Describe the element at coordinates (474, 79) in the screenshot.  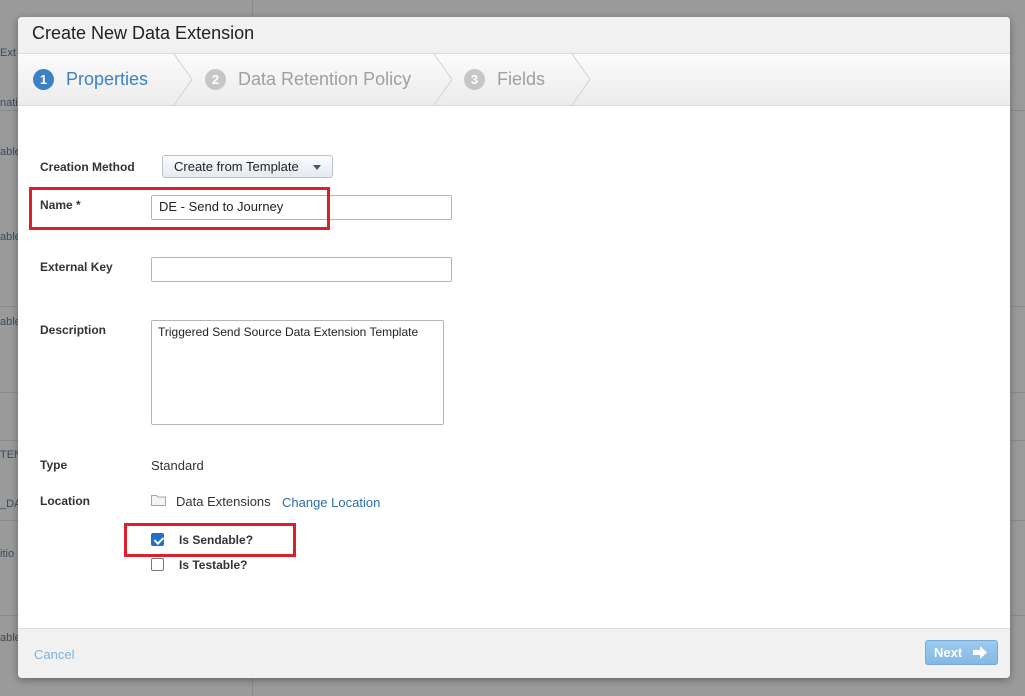
I see `step-number: 3` at that location.